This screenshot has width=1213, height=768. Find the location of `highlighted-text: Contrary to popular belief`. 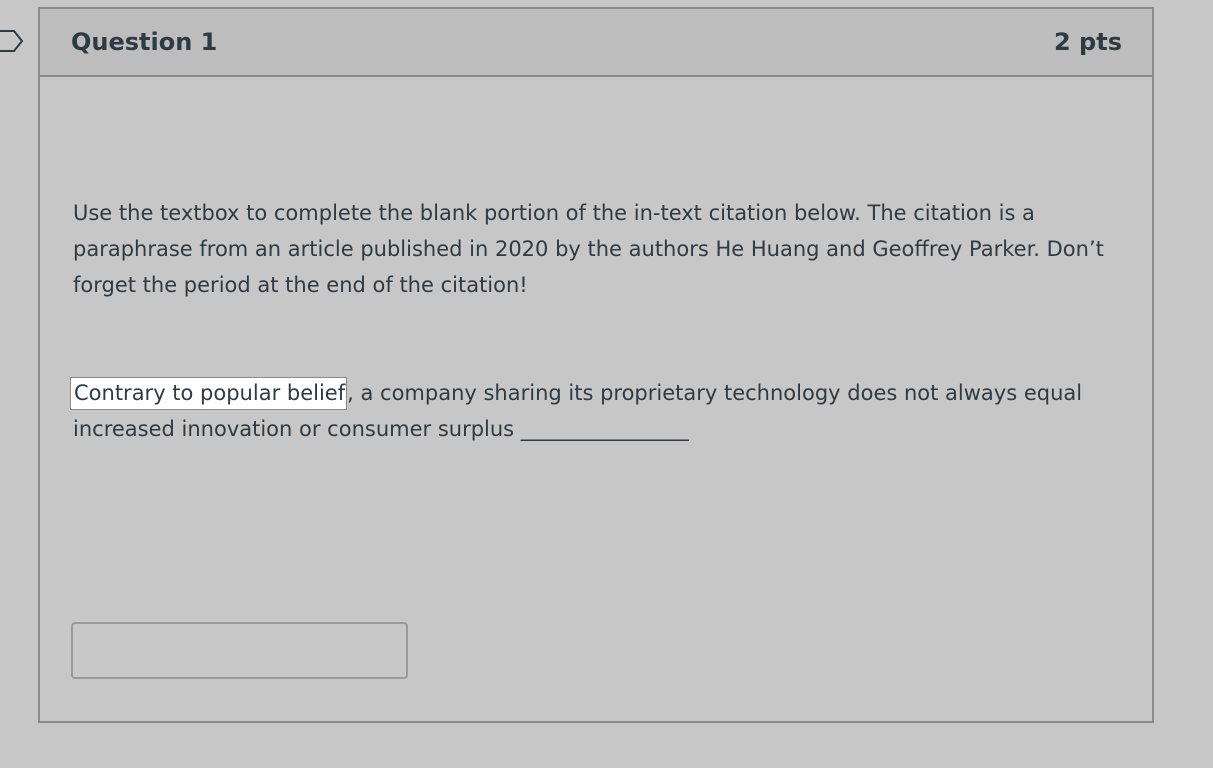

highlighted-text: Contrary to popular belief is located at coordinates (209, 393).